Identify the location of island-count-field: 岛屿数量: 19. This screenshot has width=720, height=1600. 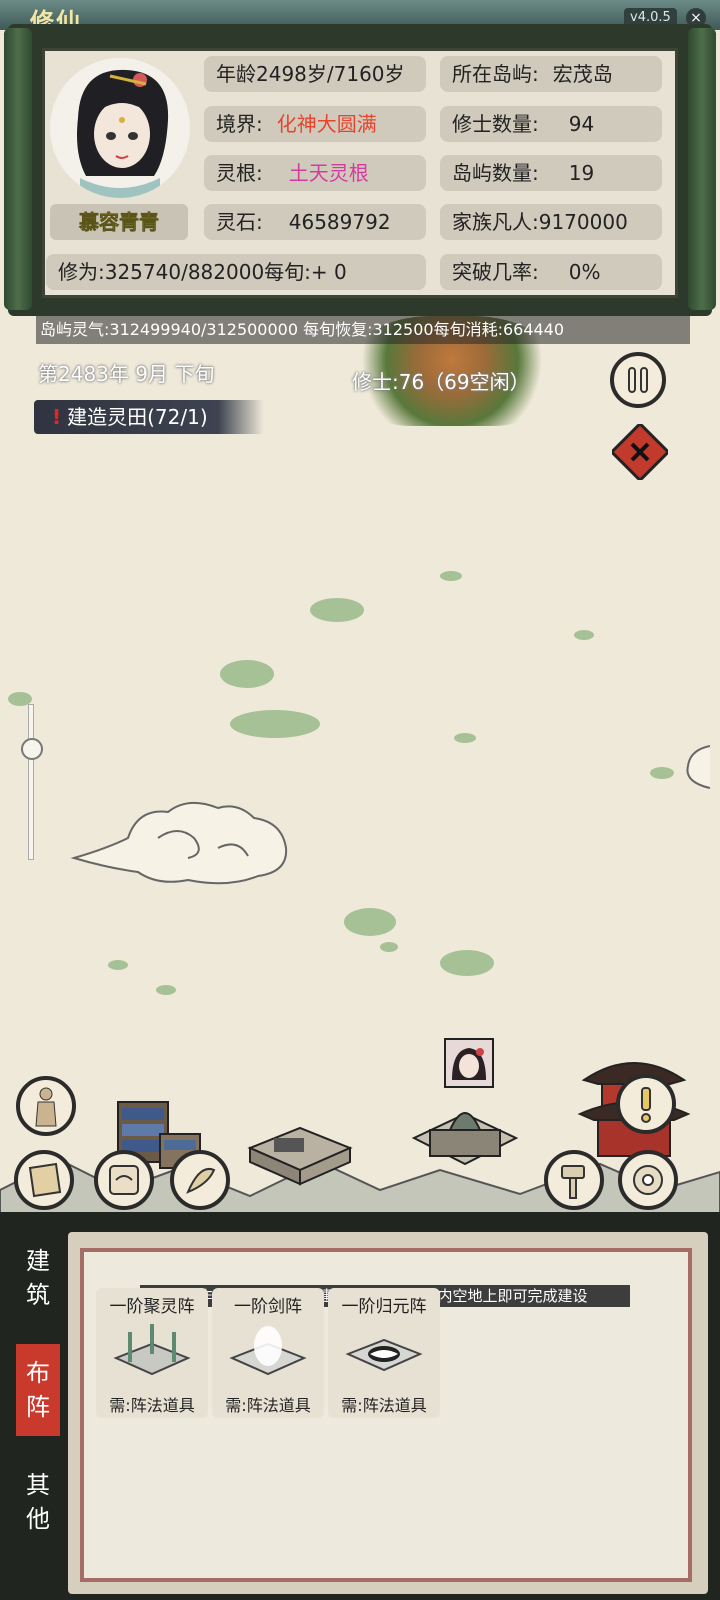
(551, 173).